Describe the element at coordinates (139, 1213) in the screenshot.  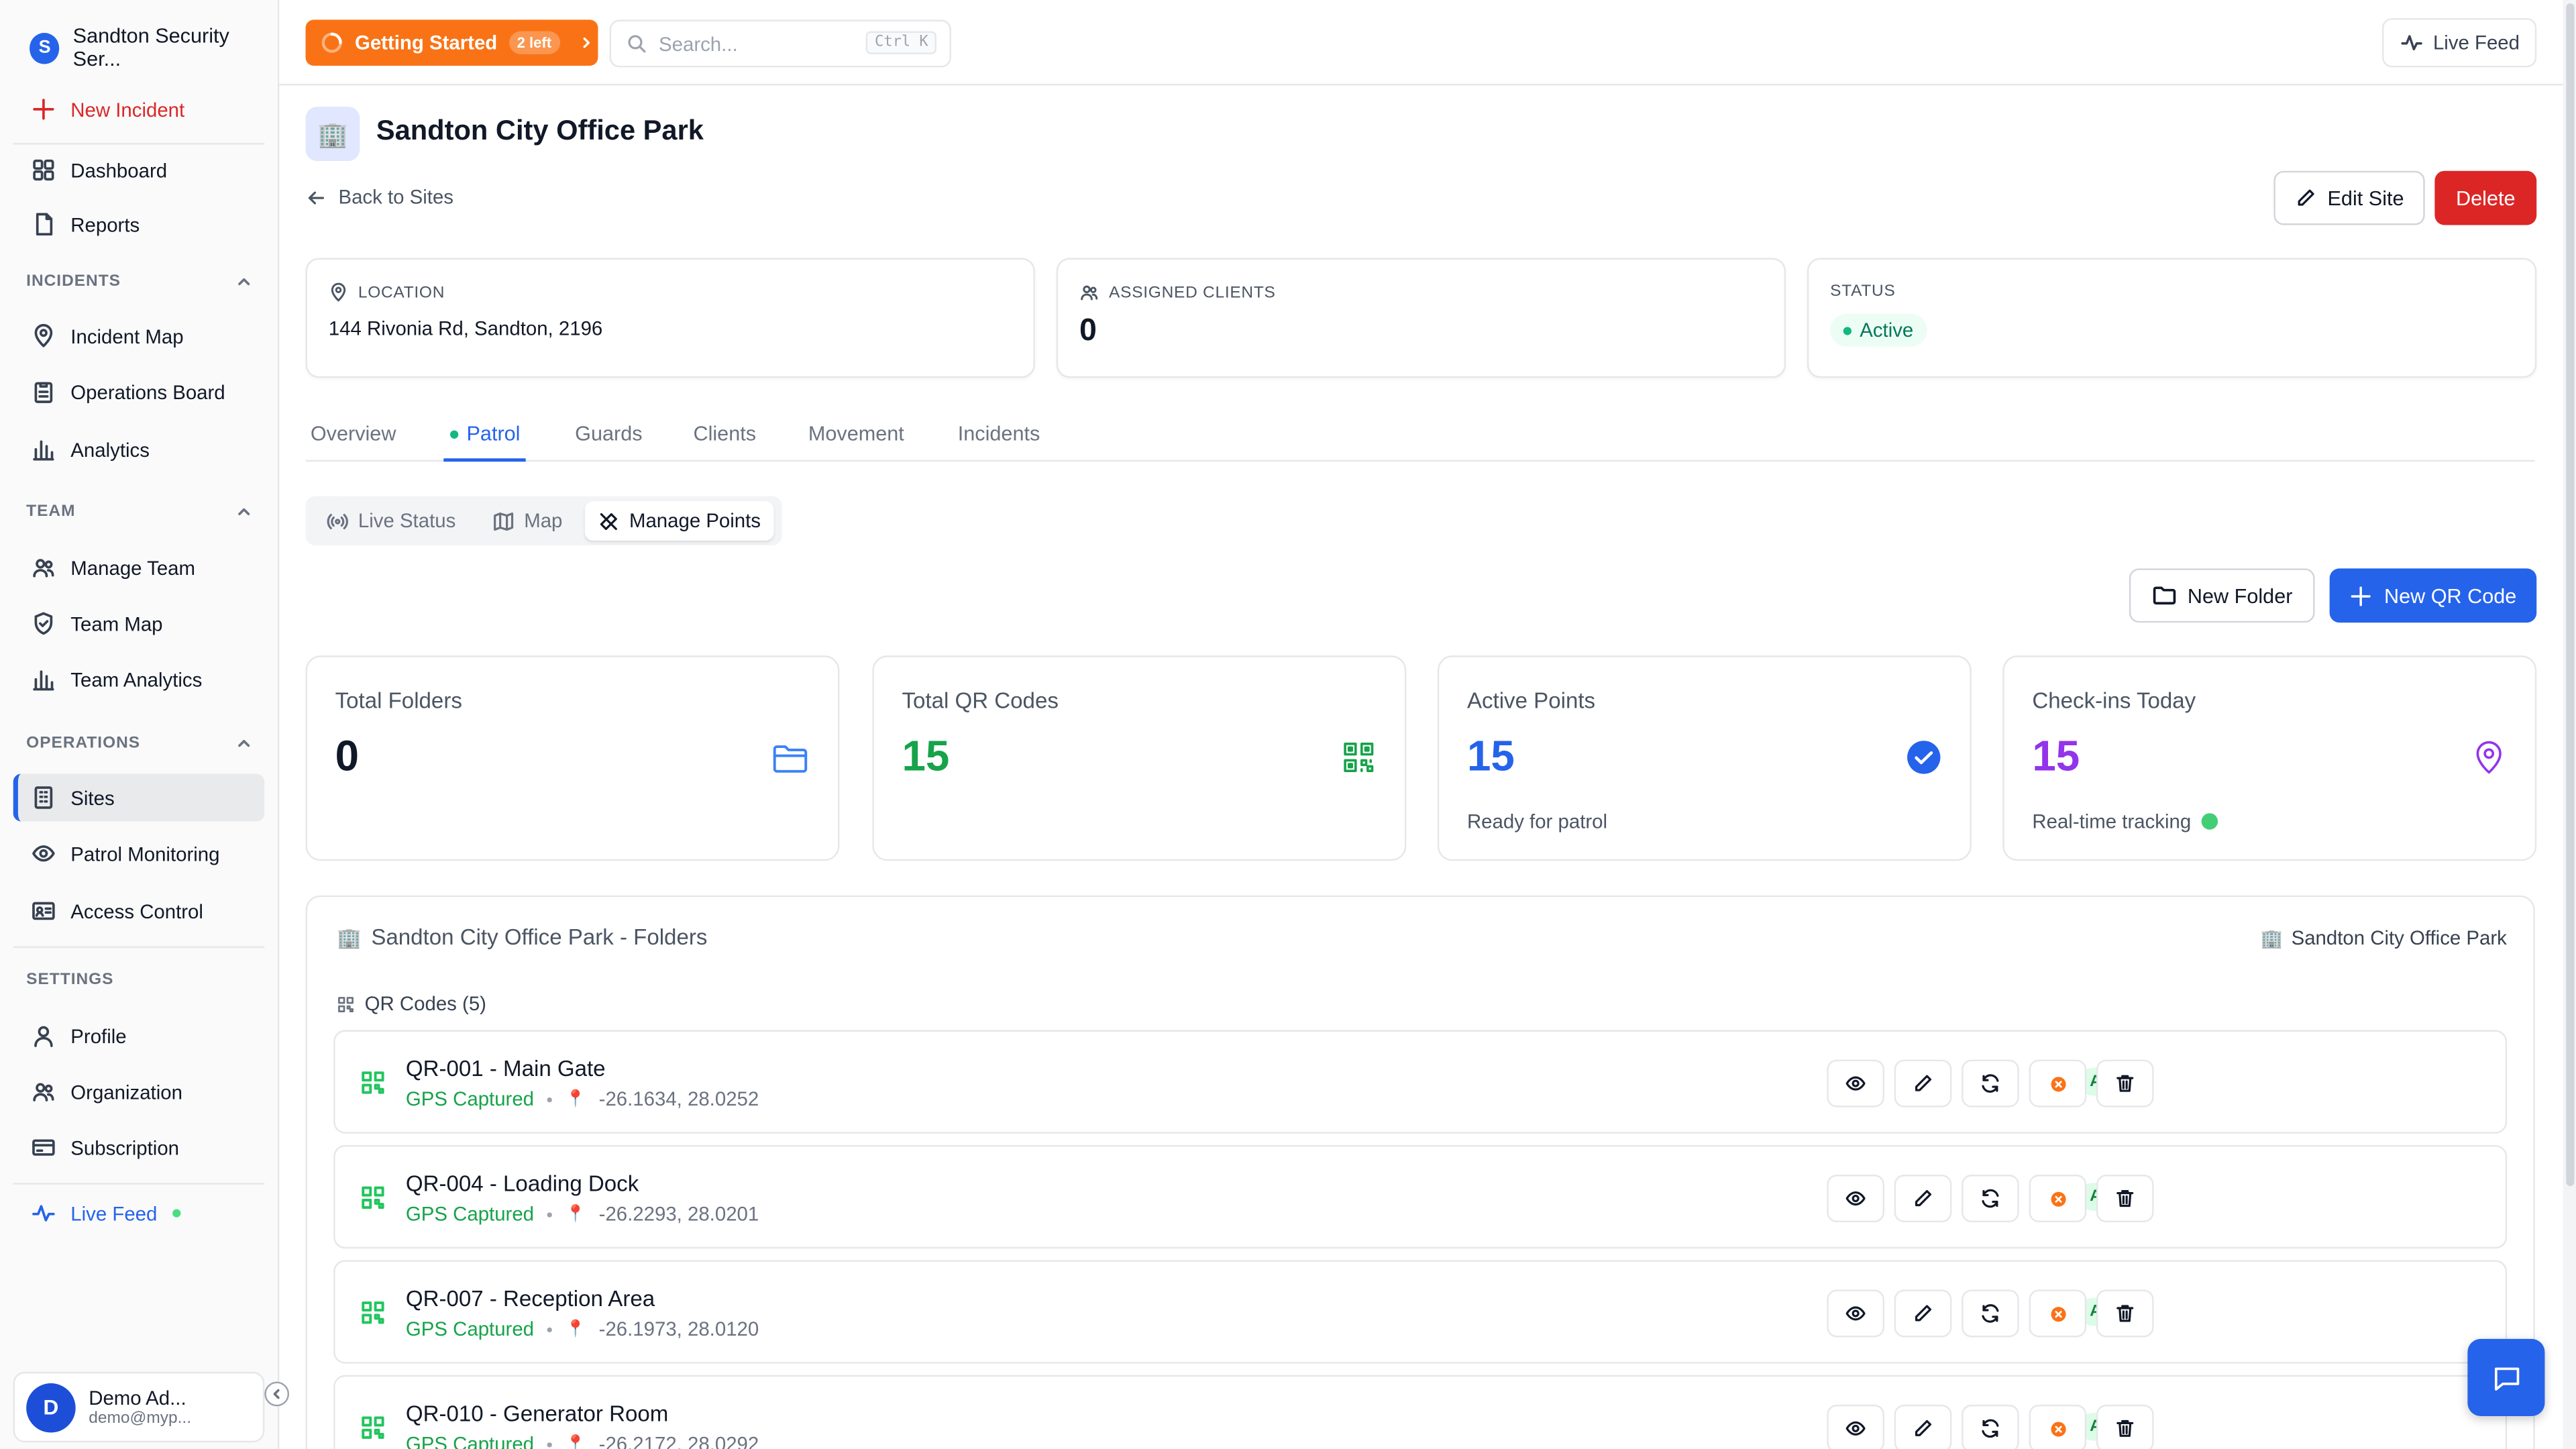
I see `sidebar-live-feed: Live Feed` at that location.